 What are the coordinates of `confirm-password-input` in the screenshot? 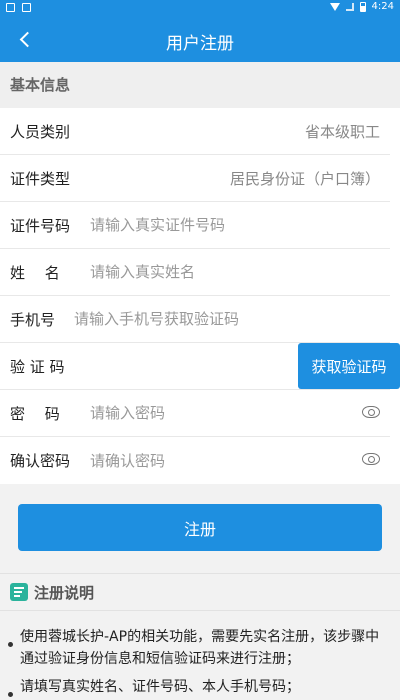 It's located at (210, 460).